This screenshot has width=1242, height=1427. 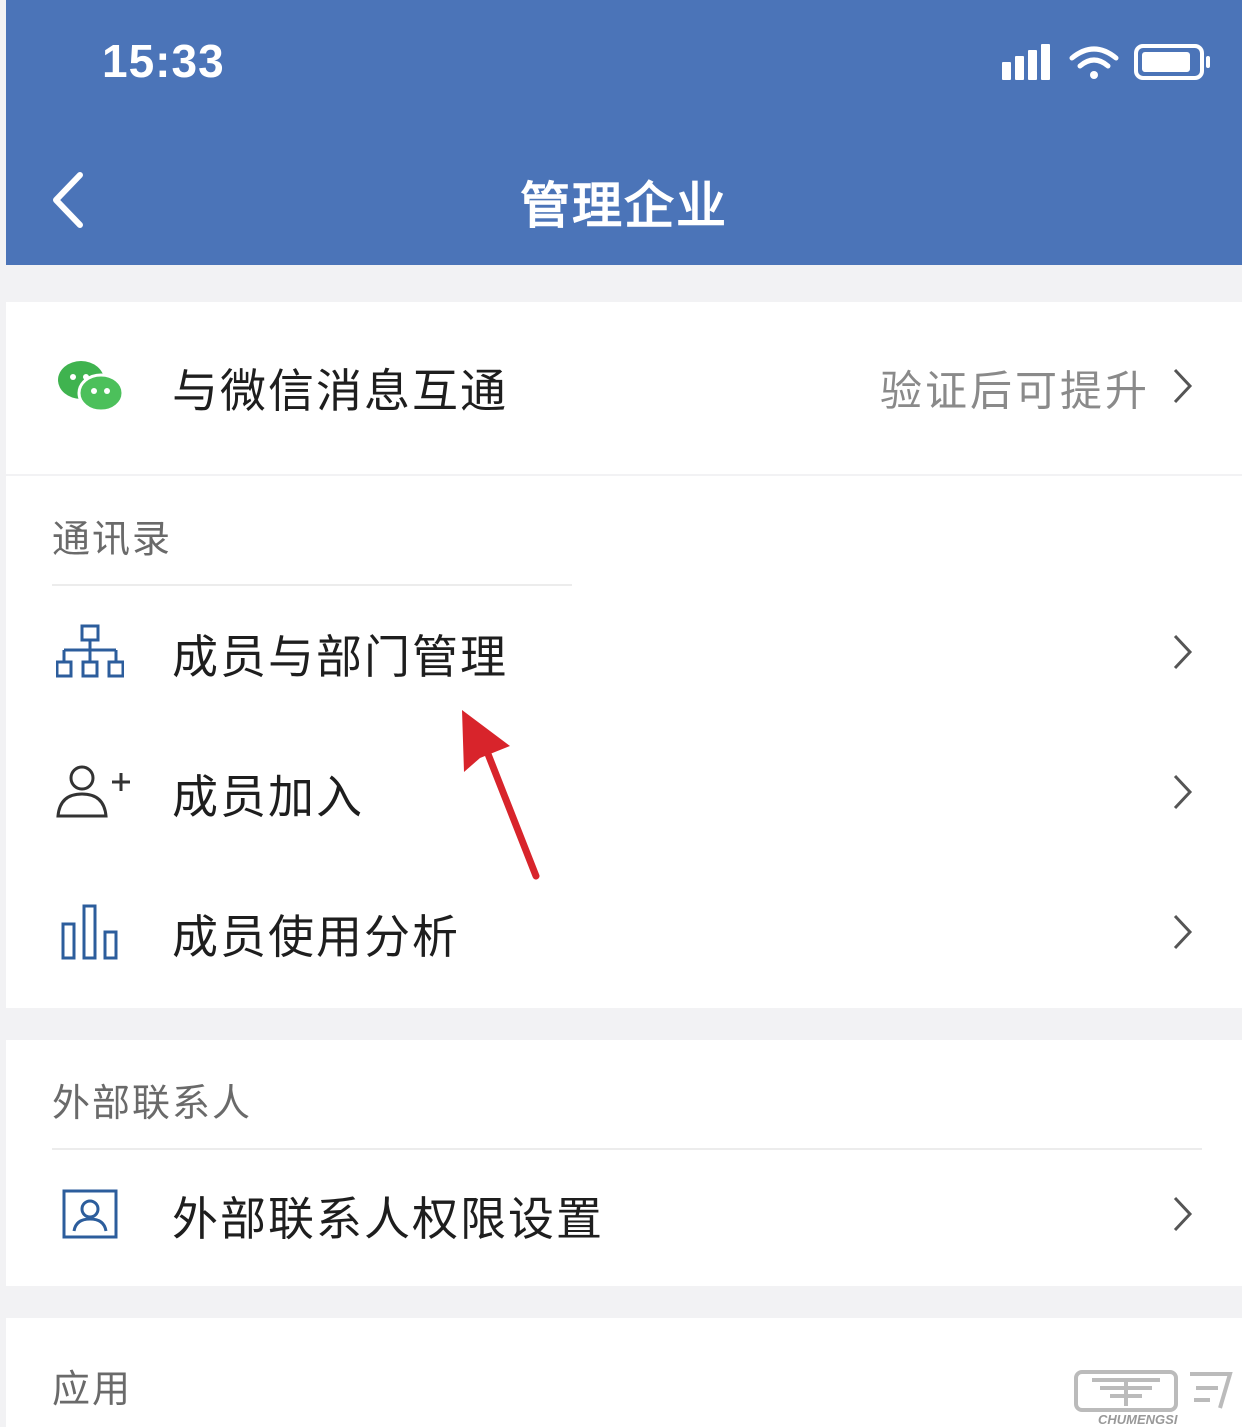 What do you see at coordinates (624, 206) in the screenshot?
I see `page-title: 管理企业` at bounding box center [624, 206].